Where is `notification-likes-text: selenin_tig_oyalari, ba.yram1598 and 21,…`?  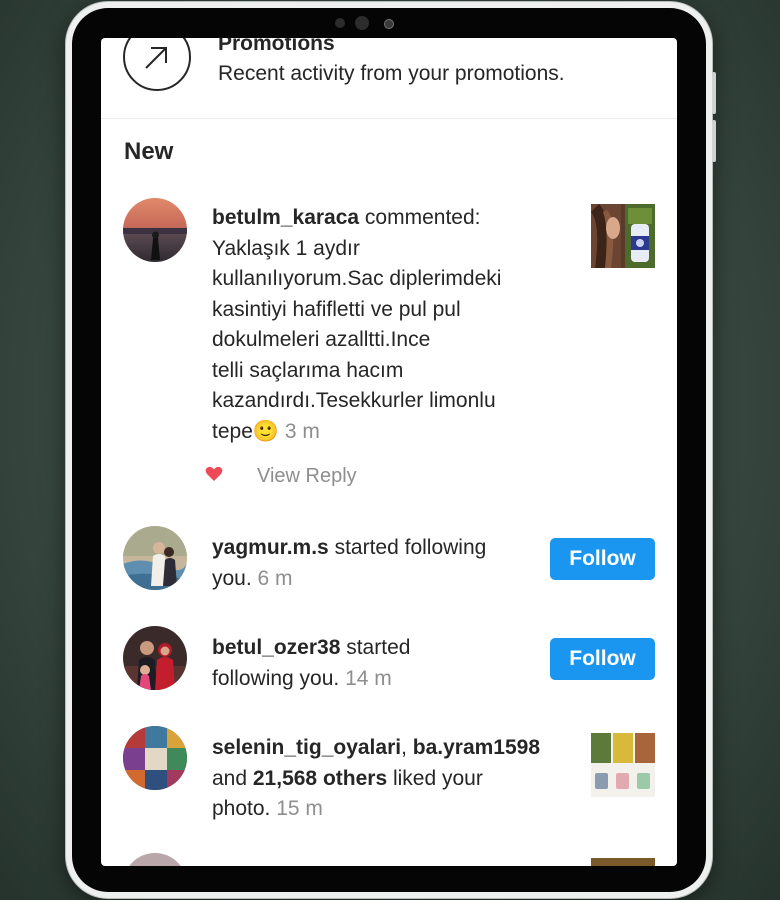 notification-likes-text: selenin_tig_oyalari, ba.yram1598 and 21,… is located at coordinates (376, 778).